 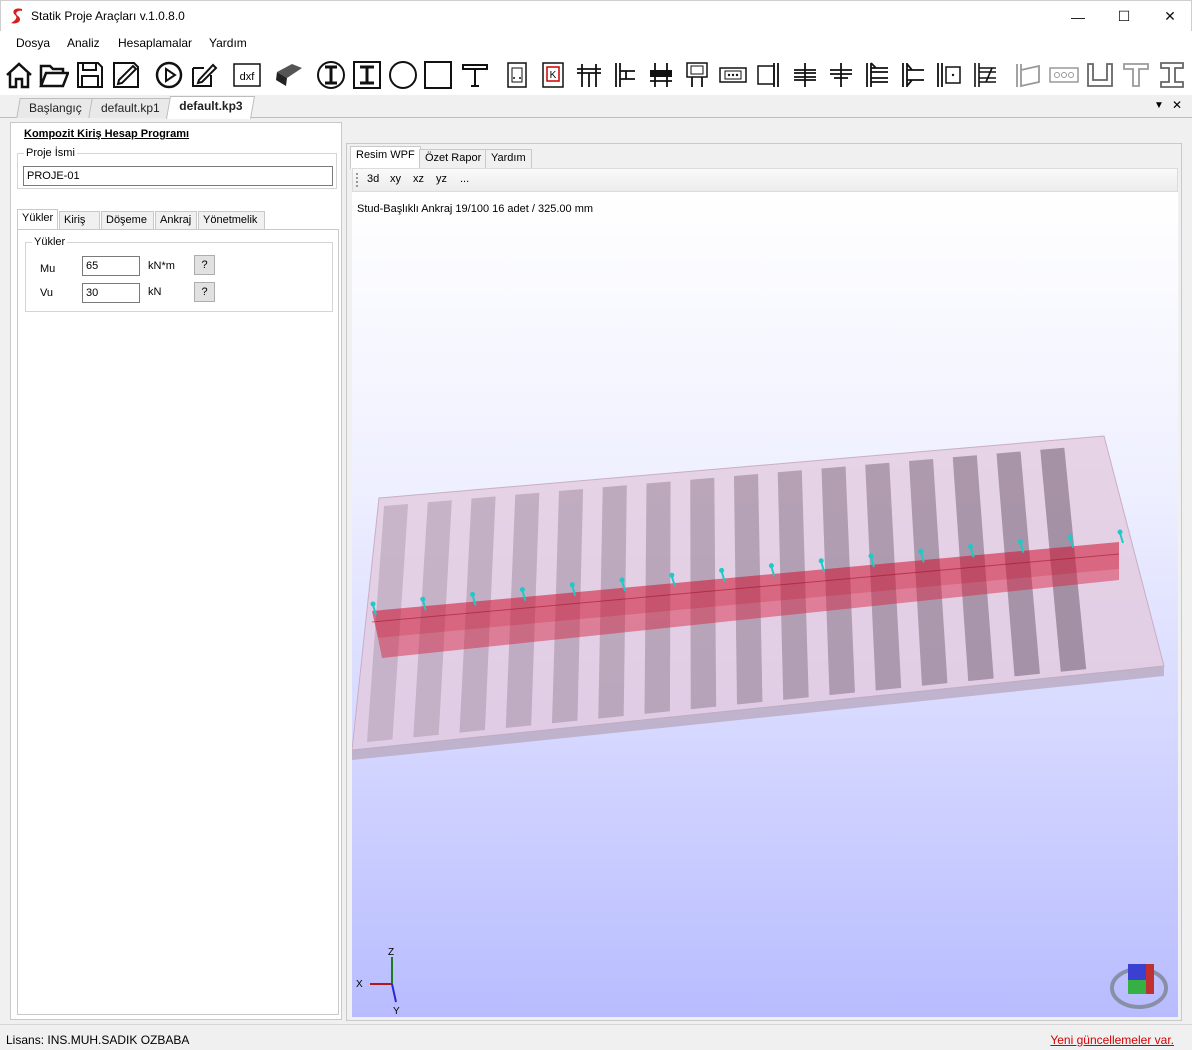 I want to click on toolbar-grip, so click(x=357, y=180).